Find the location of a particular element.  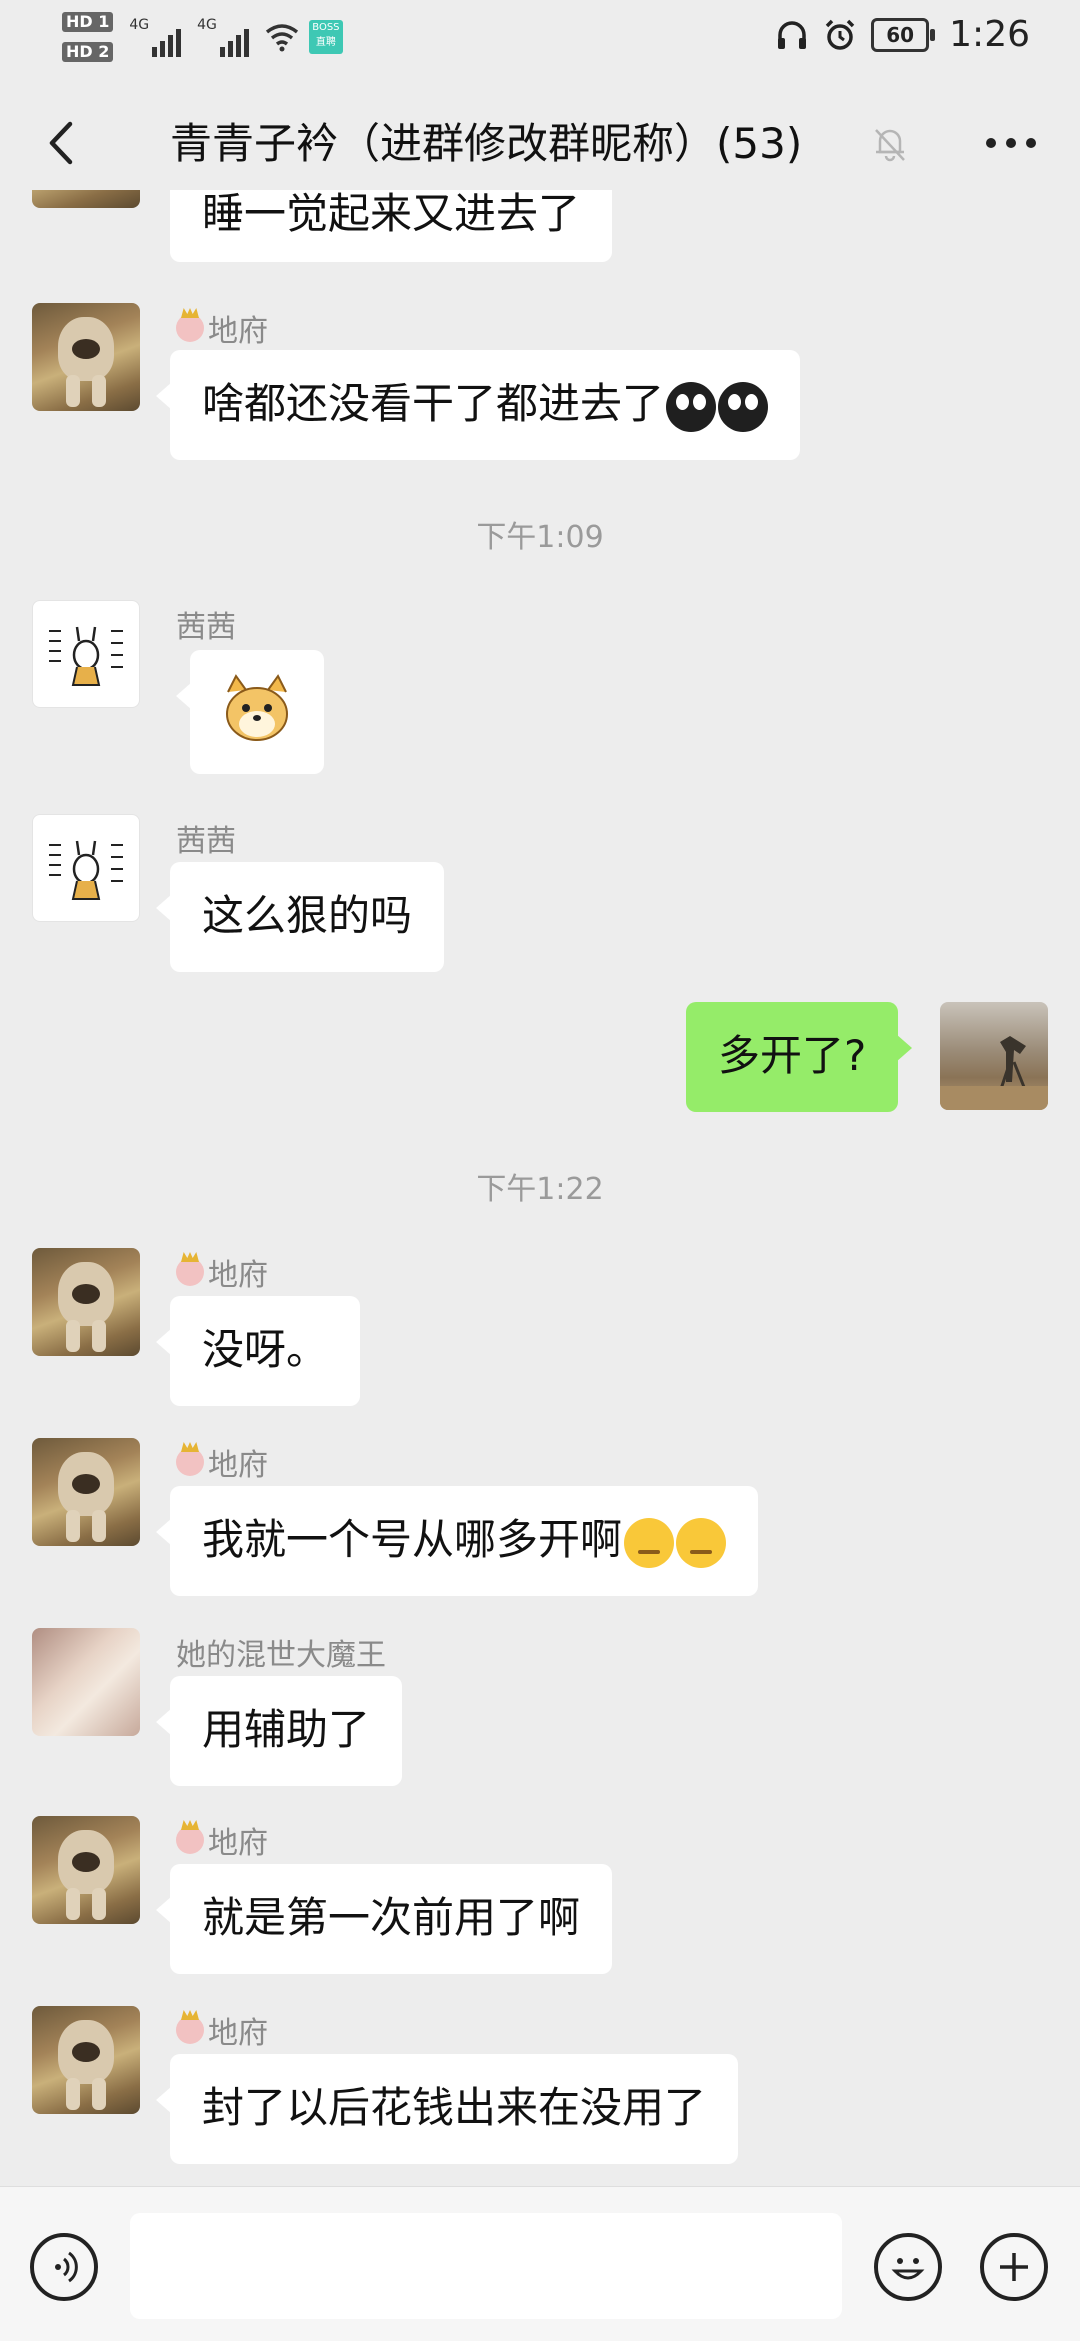

status-bar: HD 1 HD 2 4G 4G BOSS 直聘 60 1:26 is located at coordinates (540, 40).